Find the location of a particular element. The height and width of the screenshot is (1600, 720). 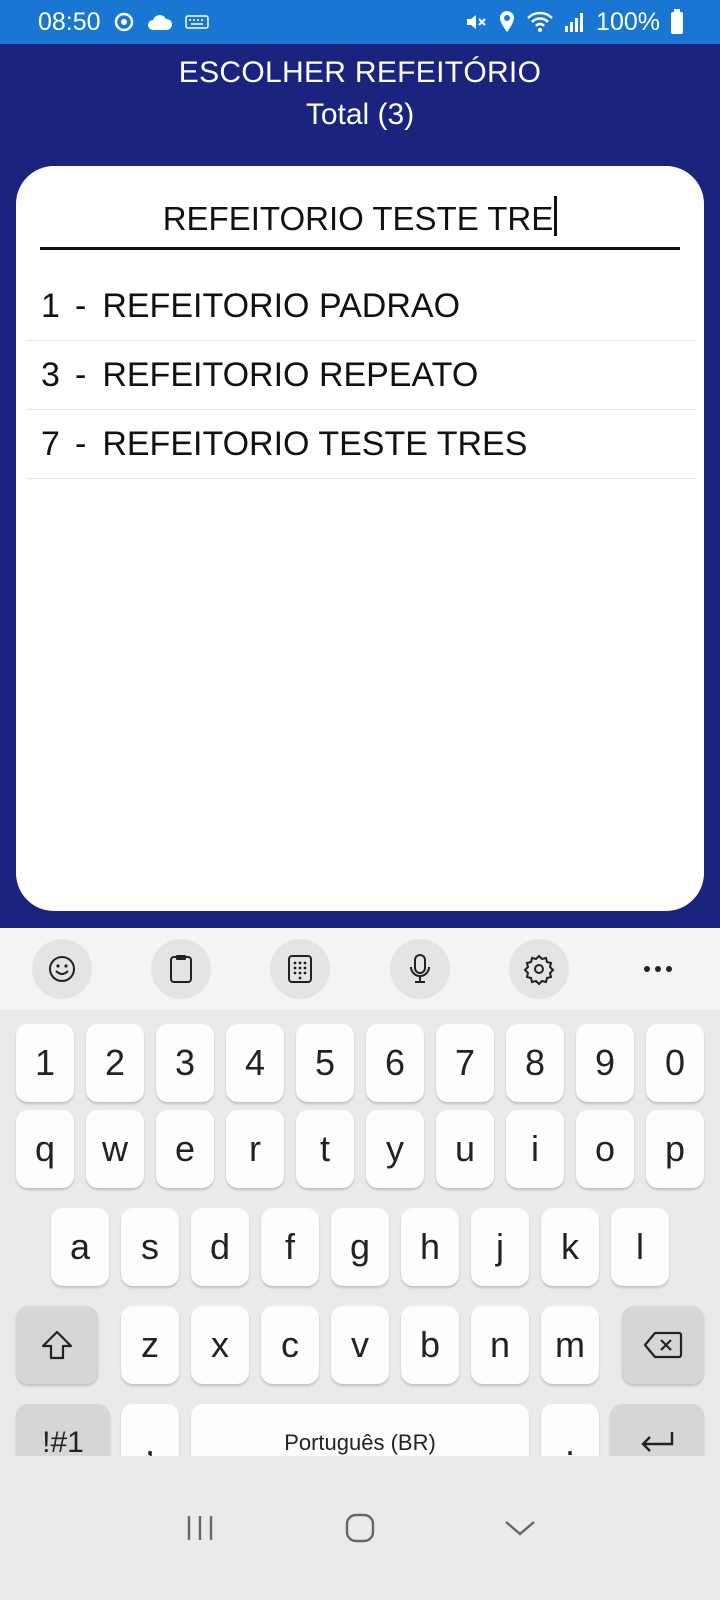

total-count: Total (3) is located at coordinates (360, 114).